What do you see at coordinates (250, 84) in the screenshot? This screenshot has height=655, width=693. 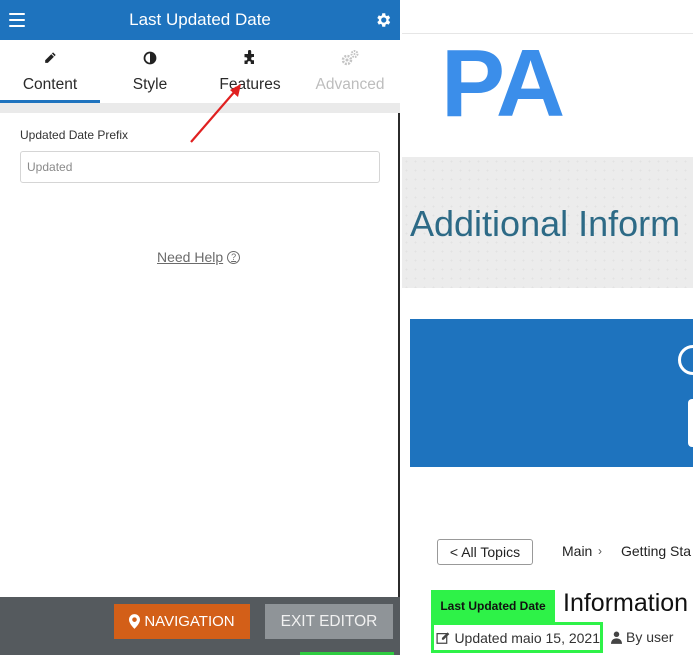 I see `tab-label: Features` at bounding box center [250, 84].